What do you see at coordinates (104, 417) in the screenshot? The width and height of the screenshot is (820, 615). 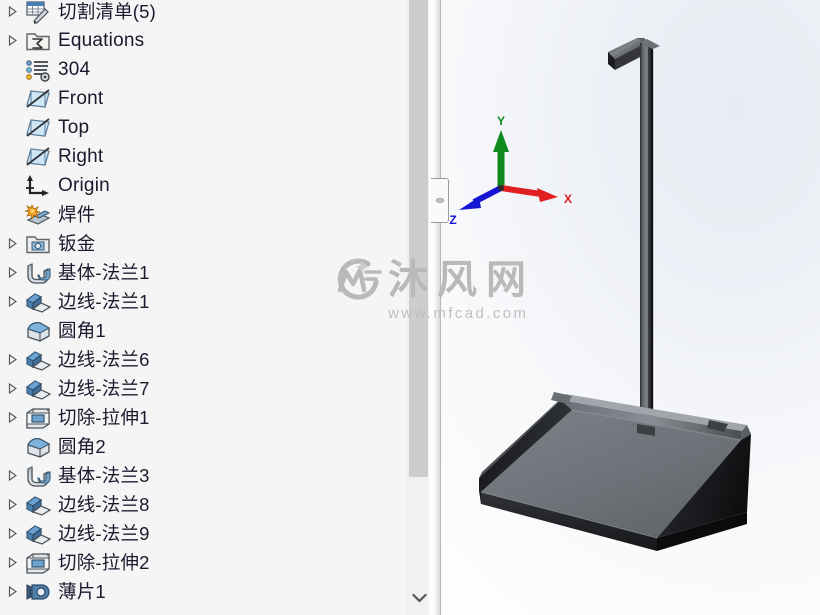 I see `tree-node-label: 切除-拉伸1` at bounding box center [104, 417].